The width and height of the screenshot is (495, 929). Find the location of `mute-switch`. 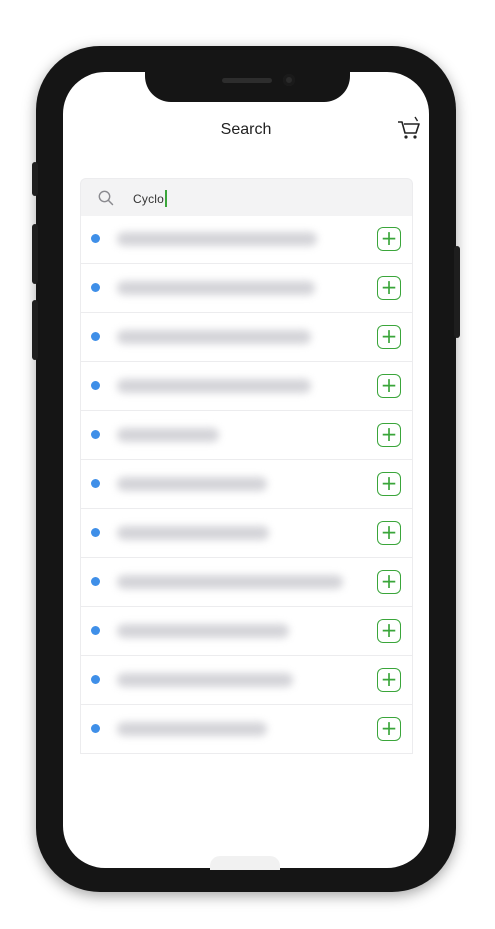

mute-switch is located at coordinates (35, 179).